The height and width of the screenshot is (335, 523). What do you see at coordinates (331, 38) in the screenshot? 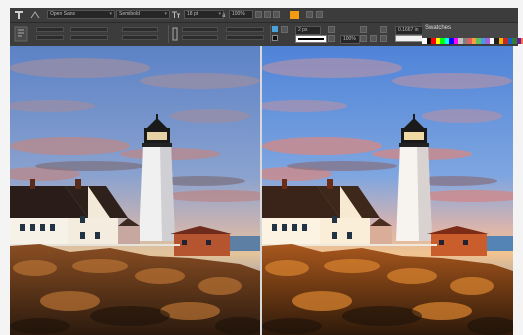
I see `opacity-icon` at bounding box center [331, 38].